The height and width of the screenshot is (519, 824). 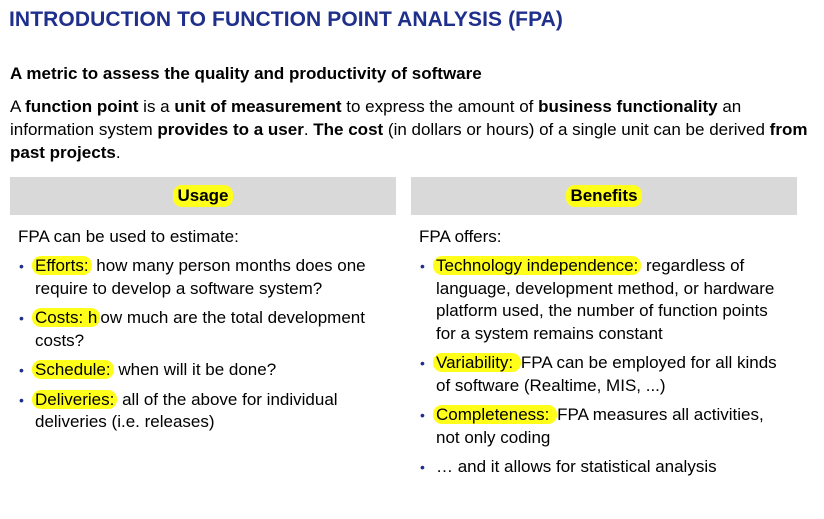 I want to click on usage-header-label: Usage, so click(x=203, y=196).